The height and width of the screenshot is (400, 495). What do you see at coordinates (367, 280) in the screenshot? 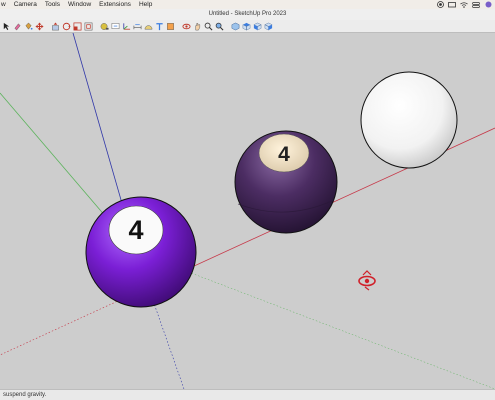
I see `orbit-cursor-icon` at bounding box center [367, 280].